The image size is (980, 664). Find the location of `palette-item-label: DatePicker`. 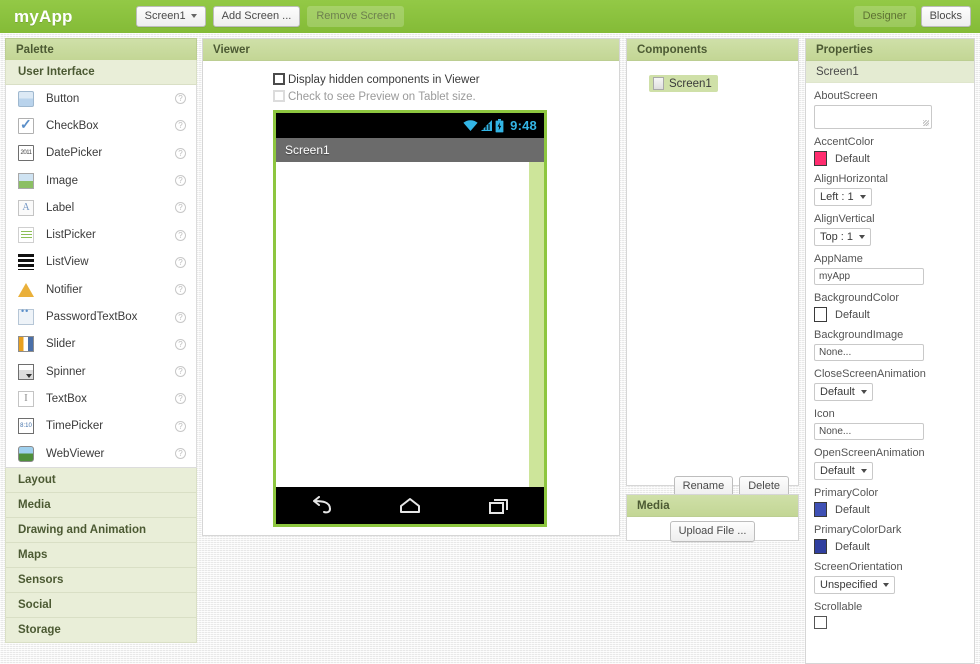

palette-item-label: DatePicker is located at coordinates (74, 153).